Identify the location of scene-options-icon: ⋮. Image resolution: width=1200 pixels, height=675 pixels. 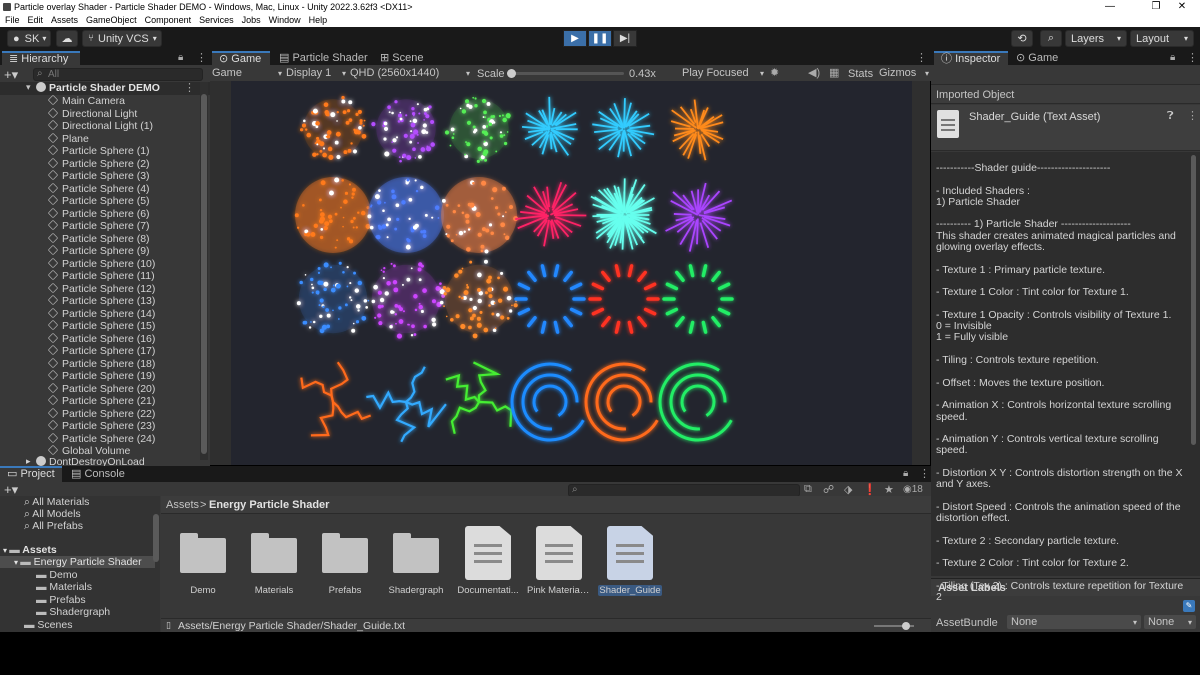
(189, 87).